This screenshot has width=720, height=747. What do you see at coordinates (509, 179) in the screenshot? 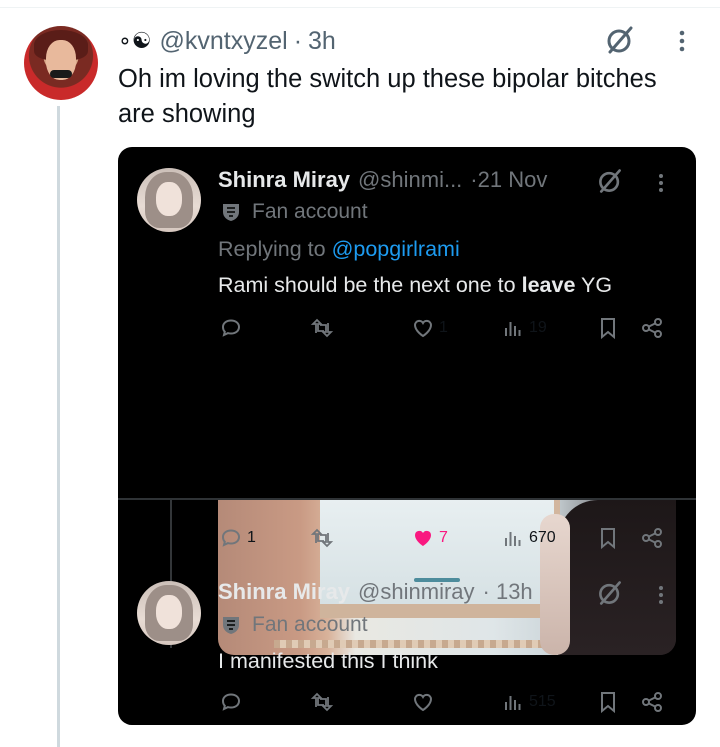
I see `embed-time: ·21 Nov` at bounding box center [509, 179].